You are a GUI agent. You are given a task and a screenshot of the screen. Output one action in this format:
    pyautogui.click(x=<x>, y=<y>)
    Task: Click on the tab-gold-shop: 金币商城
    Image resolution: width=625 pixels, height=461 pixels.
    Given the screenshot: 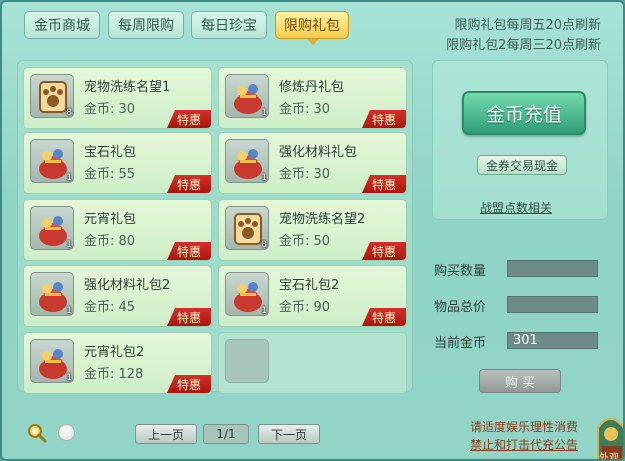 What is the action you would take?
    pyautogui.click(x=62, y=25)
    